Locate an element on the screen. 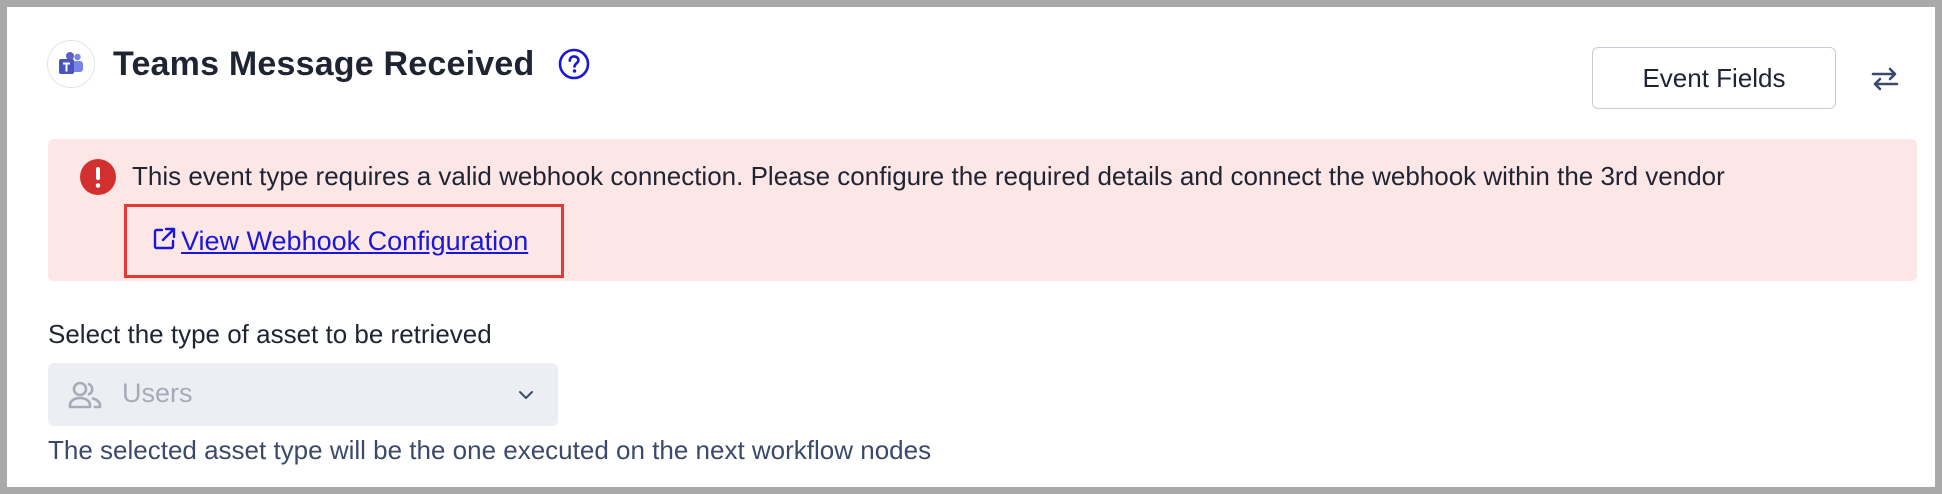 Image resolution: width=1942 pixels, height=494 pixels. question-circle-icon is located at coordinates (574, 64).